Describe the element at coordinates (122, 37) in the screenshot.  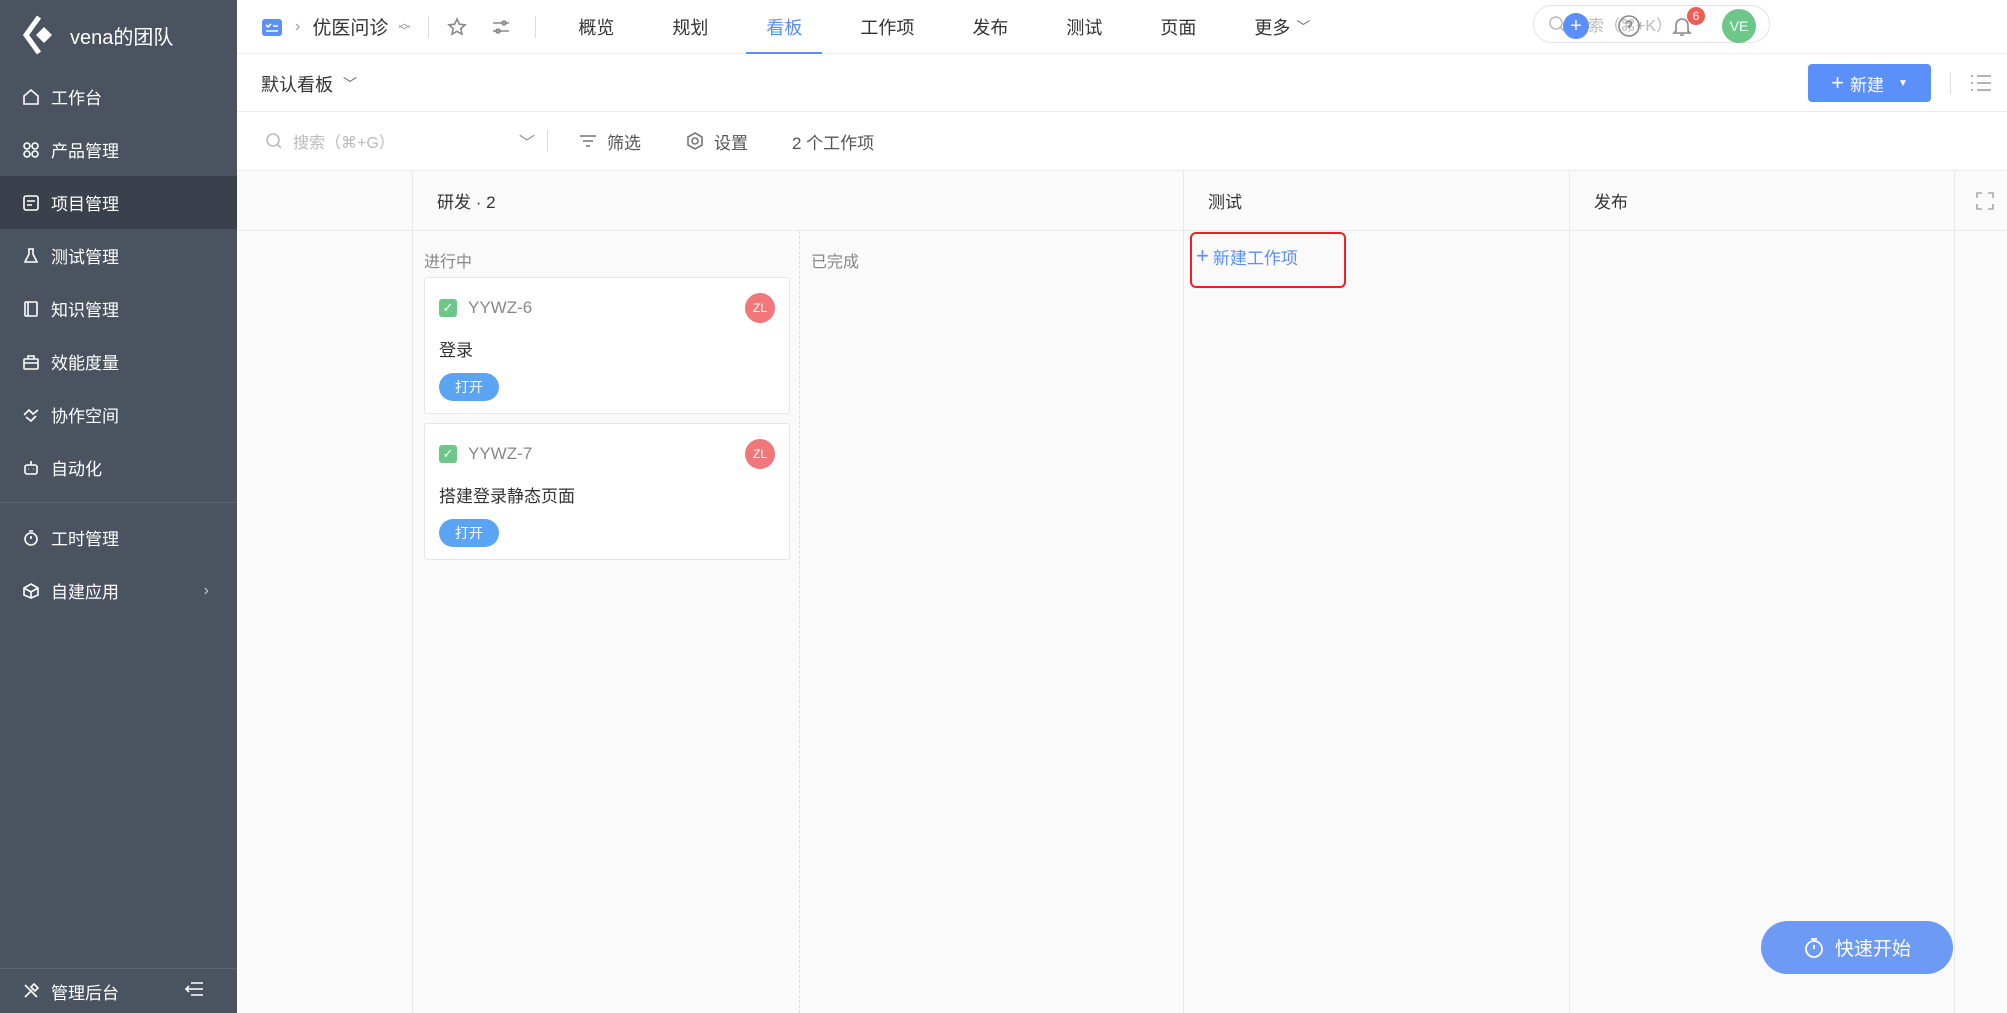
I see `team-name: vena的团队` at that location.